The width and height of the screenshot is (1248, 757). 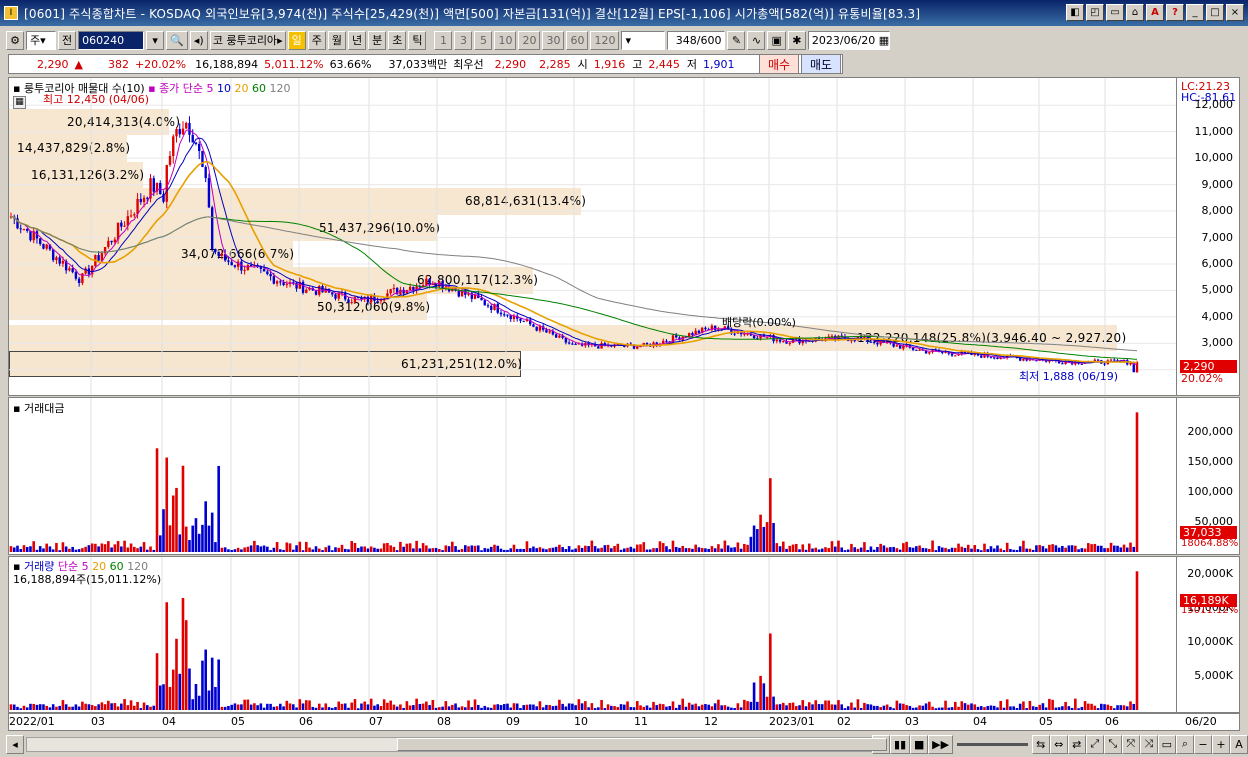 I want to click on minimize-button: _, so click(x=1195, y=12).